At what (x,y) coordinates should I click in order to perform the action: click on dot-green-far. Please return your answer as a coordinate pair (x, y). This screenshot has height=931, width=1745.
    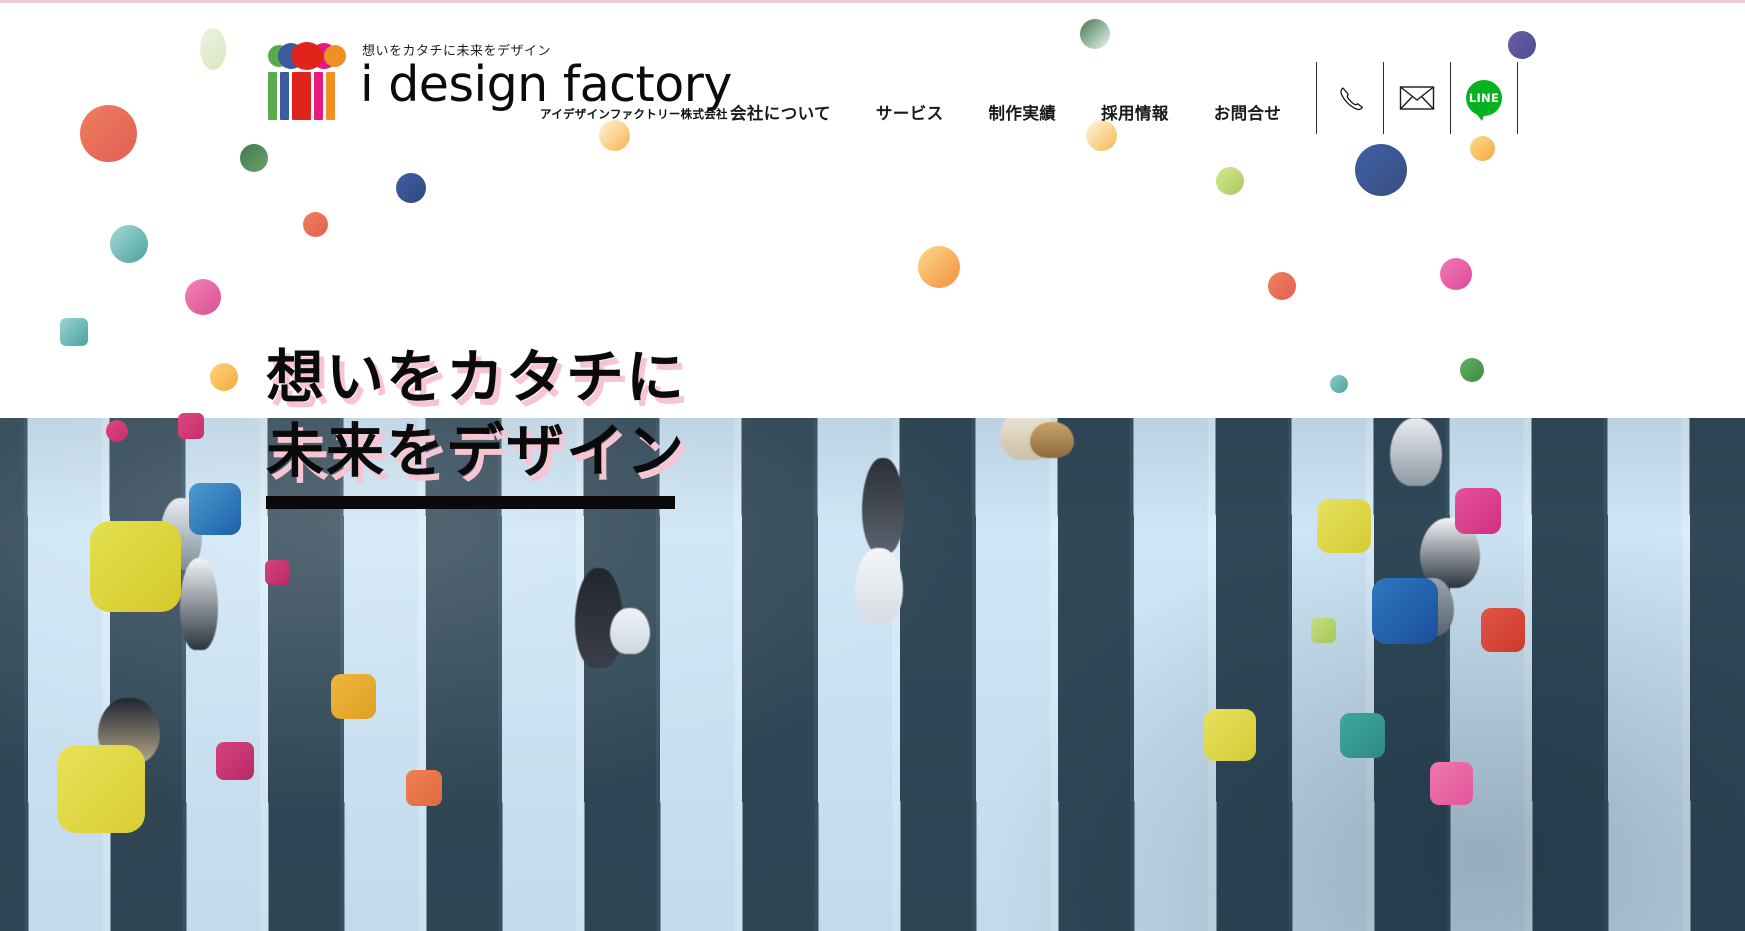
    Looking at the image, I should click on (1472, 370).